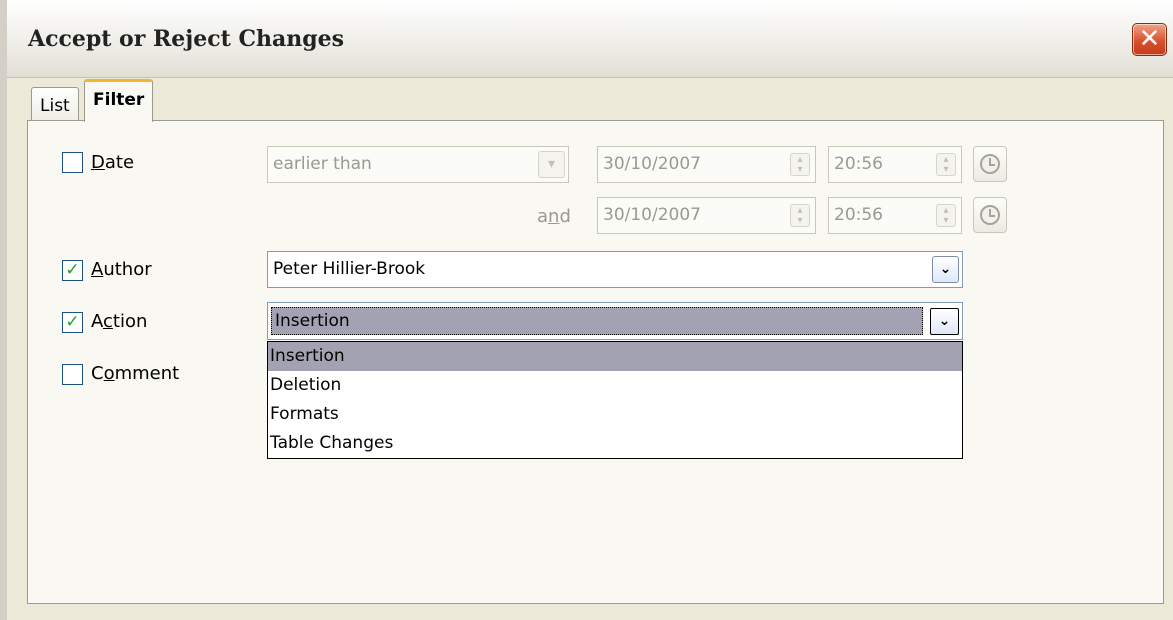 The height and width of the screenshot is (620, 1173). What do you see at coordinates (119, 100) in the screenshot?
I see `tab-filter: Filter` at bounding box center [119, 100].